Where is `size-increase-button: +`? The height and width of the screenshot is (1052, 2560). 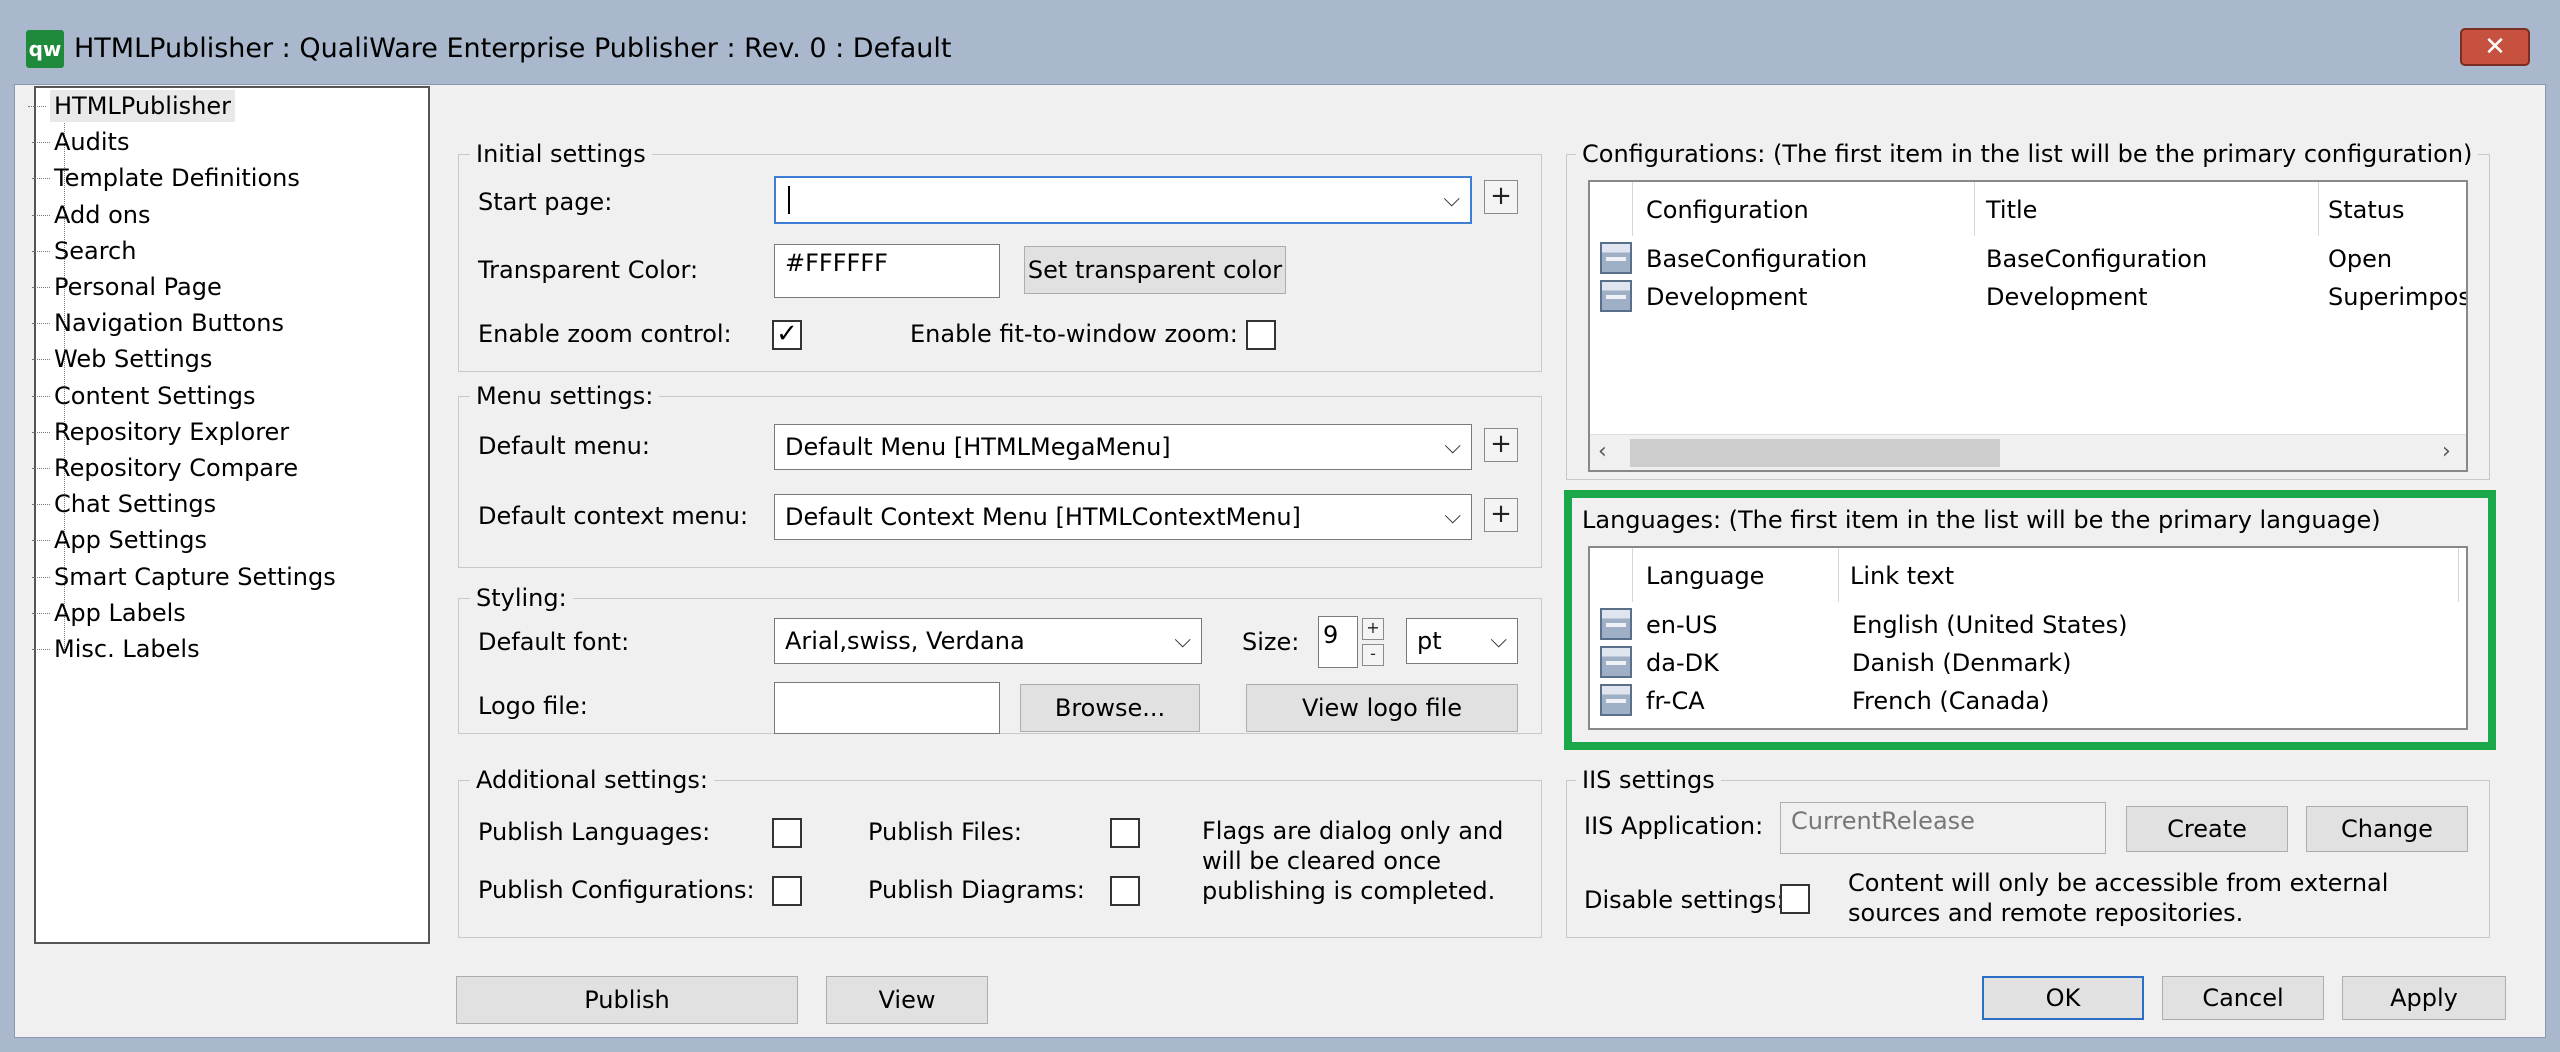
size-increase-button: + is located at coordinates (1373, 629).